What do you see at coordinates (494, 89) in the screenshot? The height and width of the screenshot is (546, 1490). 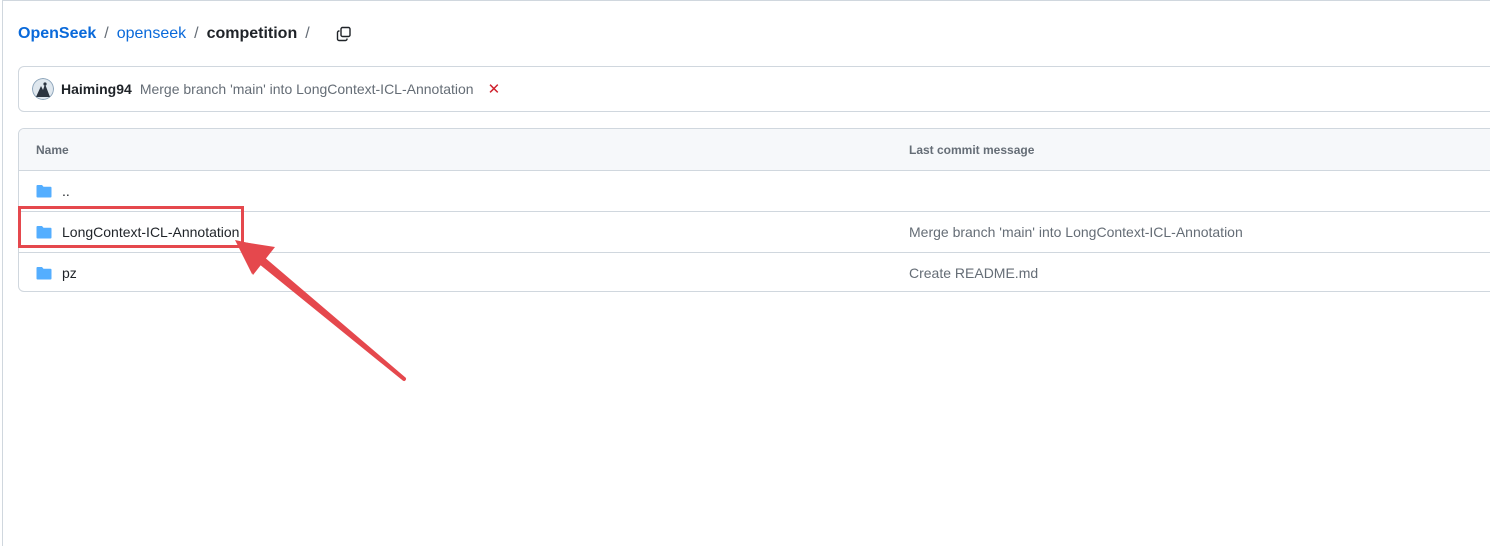 I see `failed-status-icon: ✕` at bounding box center [494, 89].